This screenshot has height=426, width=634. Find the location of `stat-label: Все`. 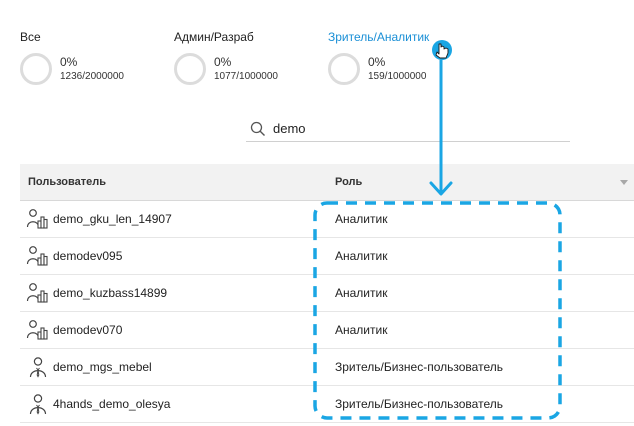

stat-label: Все is located at coordinates (30, 37).